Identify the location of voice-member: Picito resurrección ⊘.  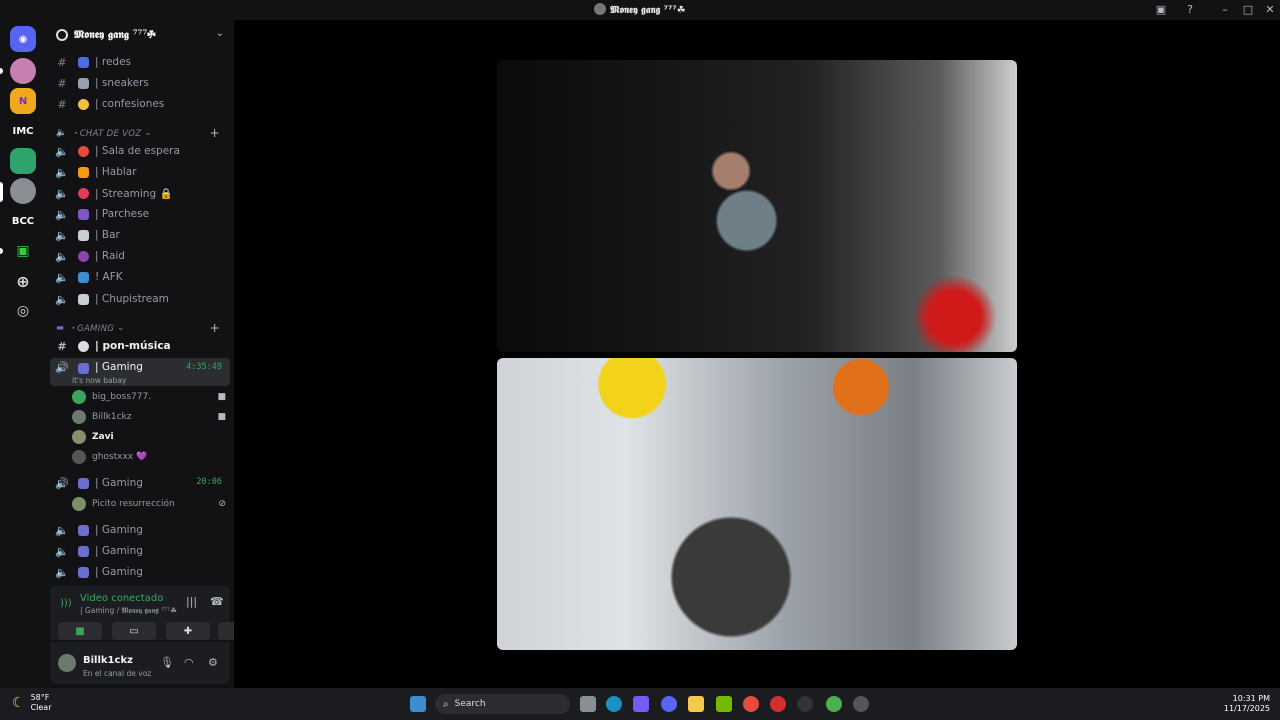
(152, 504).